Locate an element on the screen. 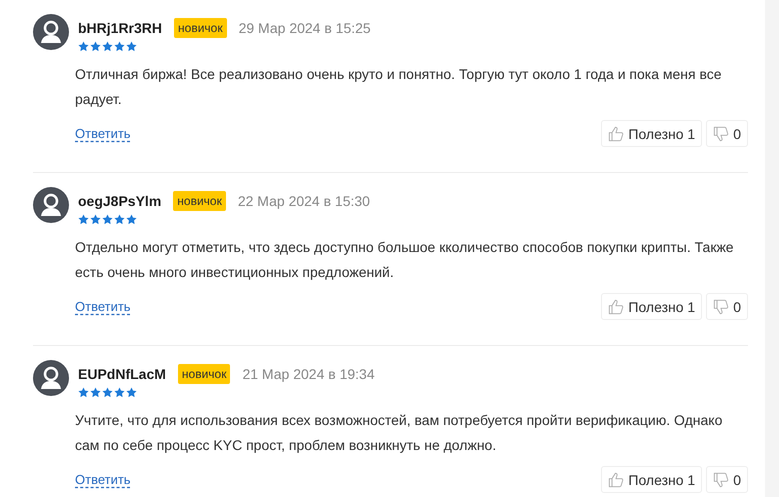 The width and height of the screenshot is (779, 497). review-date: 22 Мар 2024 в 15:30 is located at coordinates (304, 201).